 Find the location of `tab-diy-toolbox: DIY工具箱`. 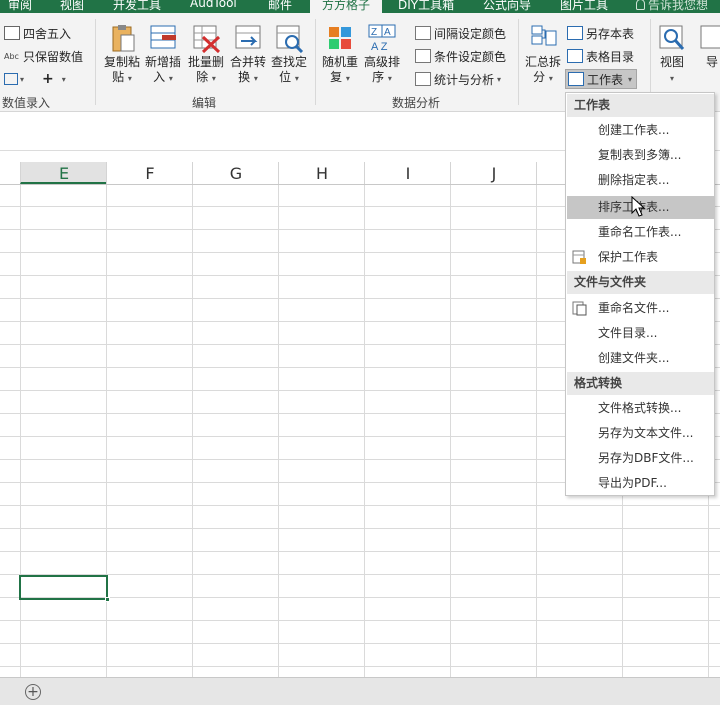

tab-diy-toolbox: DIY工具箱 is located at coordinates (426, 6).